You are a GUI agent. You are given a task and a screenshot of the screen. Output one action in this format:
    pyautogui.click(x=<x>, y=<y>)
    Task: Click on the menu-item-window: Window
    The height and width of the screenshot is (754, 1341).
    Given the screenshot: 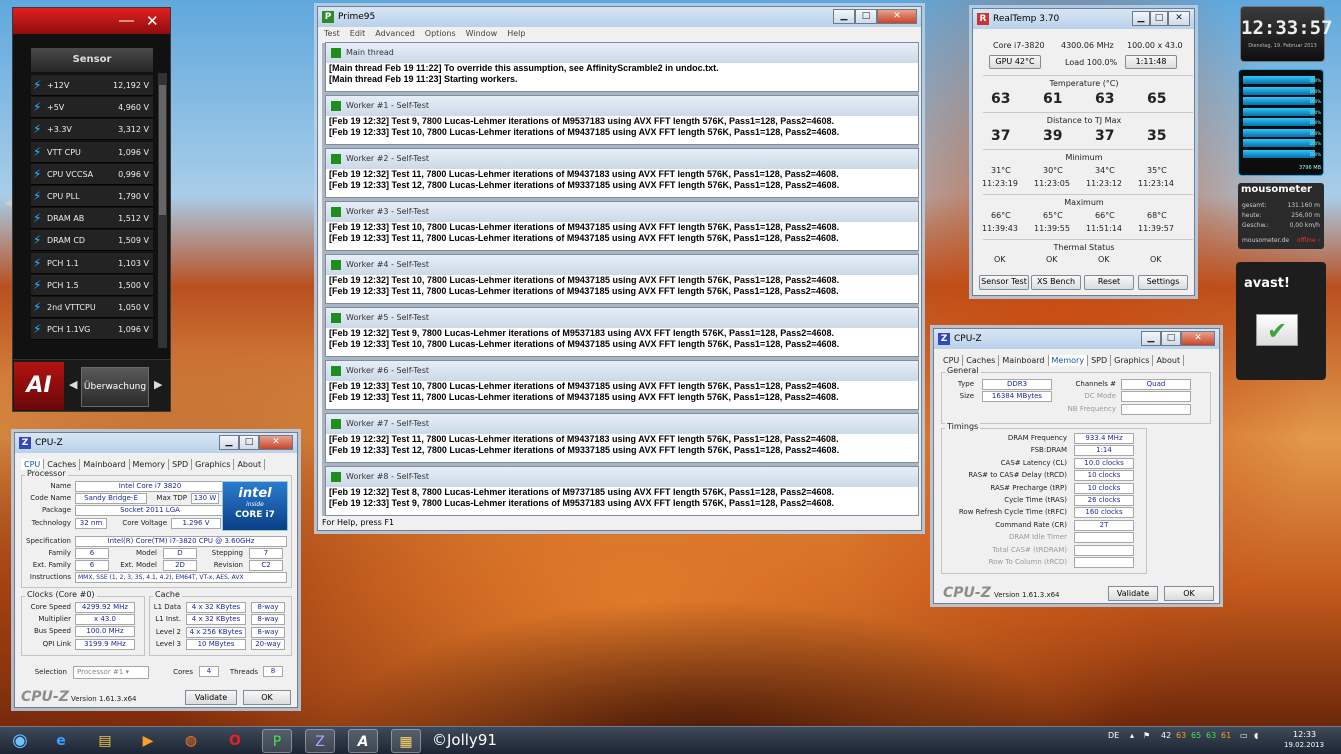 What is the action you would take?
    pyautogui.click(x=482, y=33)
    